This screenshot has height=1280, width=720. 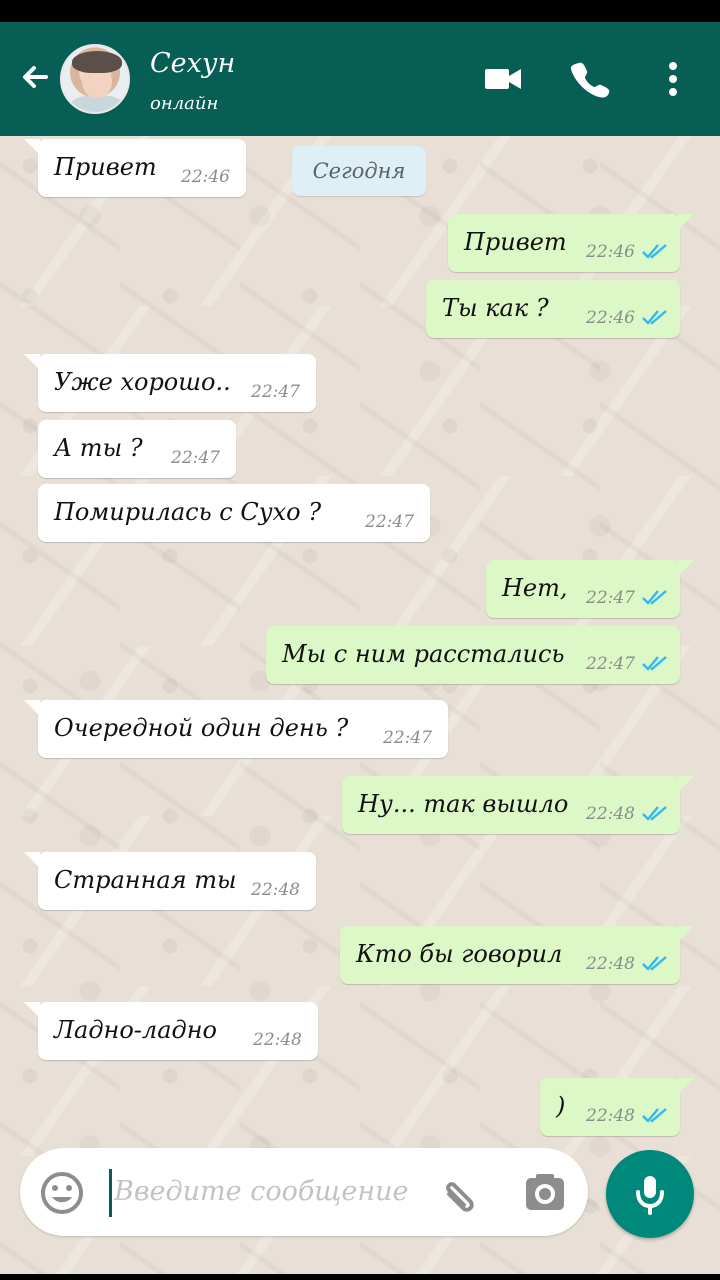 I want to click on message-input: Введите сообщение, so click(x=261, y=1192).